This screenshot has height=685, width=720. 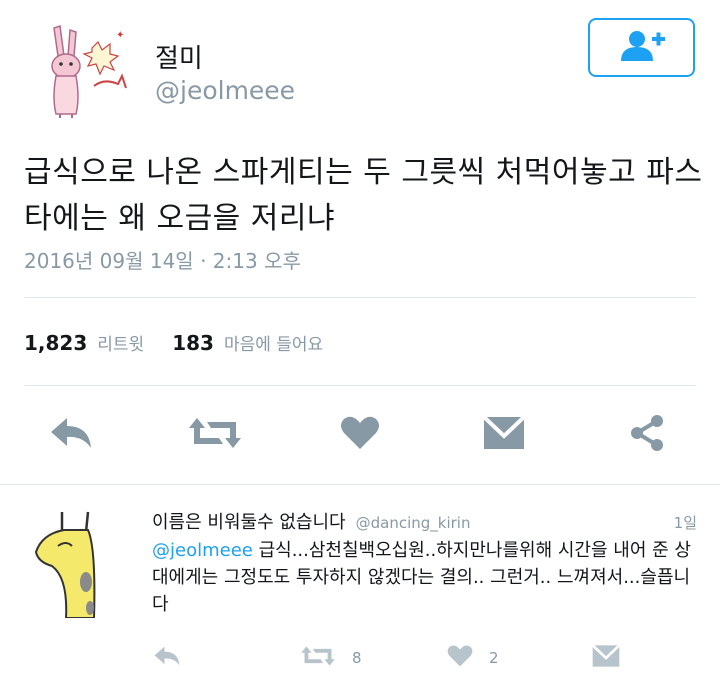 I want to click on follow-button, so click(x=641, y=47).